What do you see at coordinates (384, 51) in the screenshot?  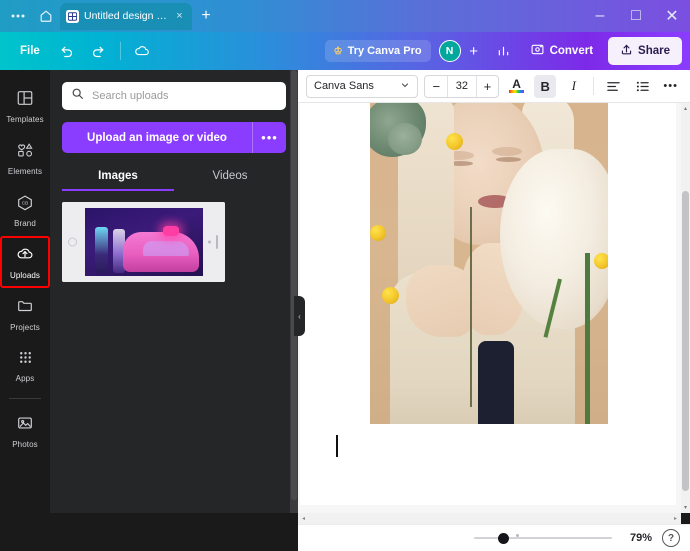 I see `try-canva-pro-label: Try Canva Pro` at bounding box center [384, 51].